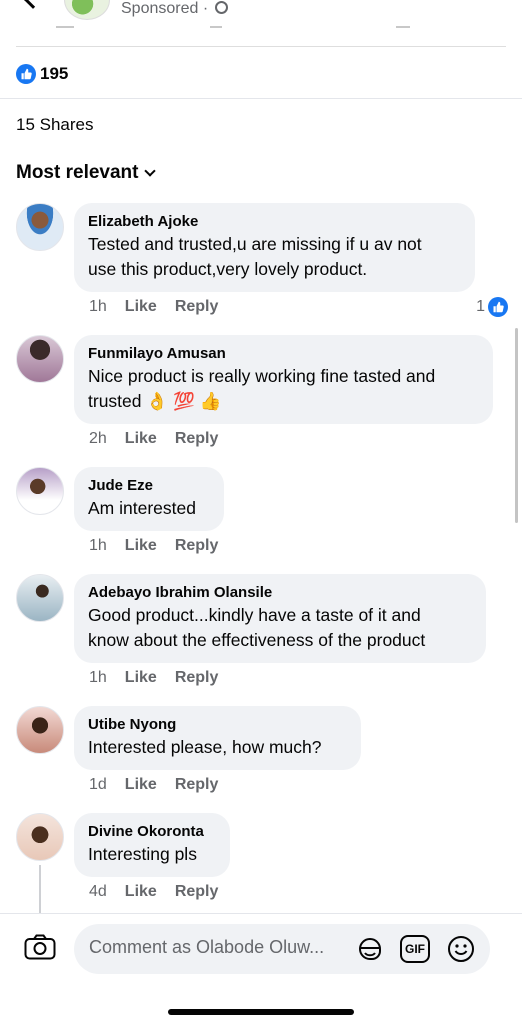  What do you see at coordinates (40, 947) in the screenshot?
I see `camera-icon` at bounding box center [40, 947].